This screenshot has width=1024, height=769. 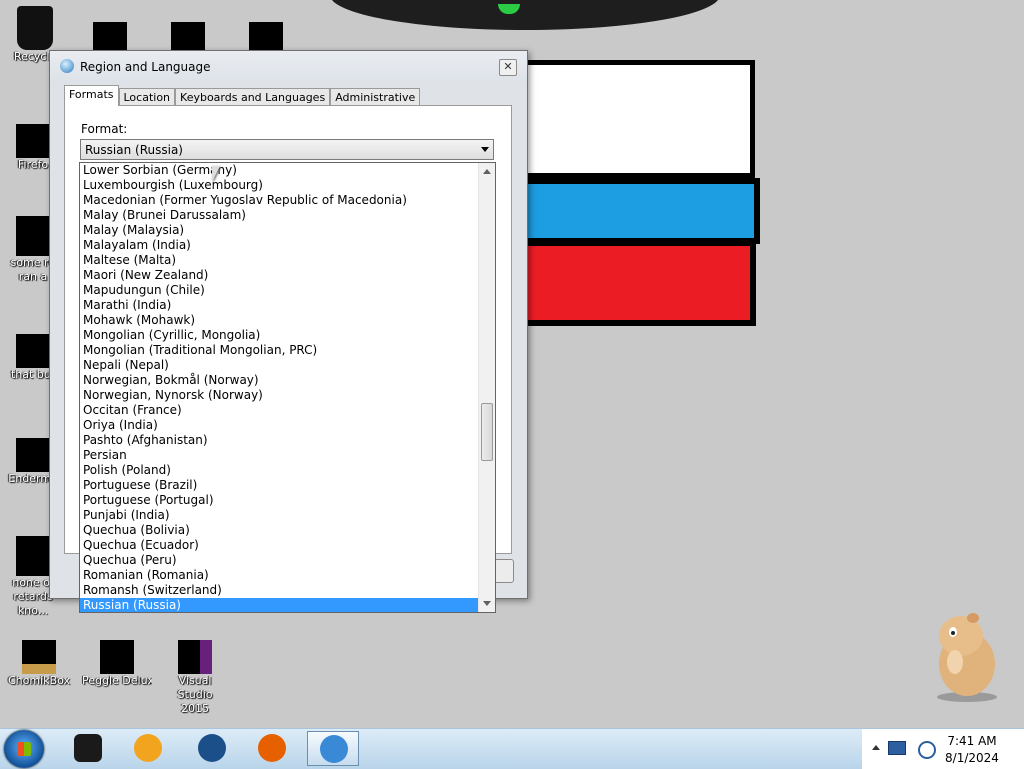 What do you see at coordinates (487, 432) in the screenshot?
I see `scrollbar-thumb` at bounding box center [487, 432].